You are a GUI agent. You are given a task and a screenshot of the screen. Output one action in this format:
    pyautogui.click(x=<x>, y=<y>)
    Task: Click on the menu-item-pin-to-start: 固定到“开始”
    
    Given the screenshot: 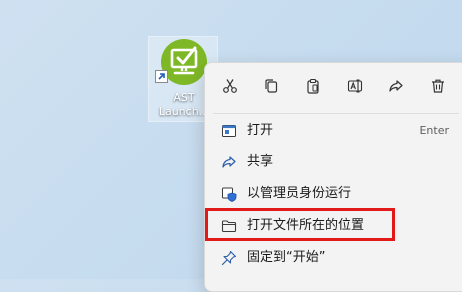 What is the action you would take?
    pyautogui.click(x=335, y=258)
    